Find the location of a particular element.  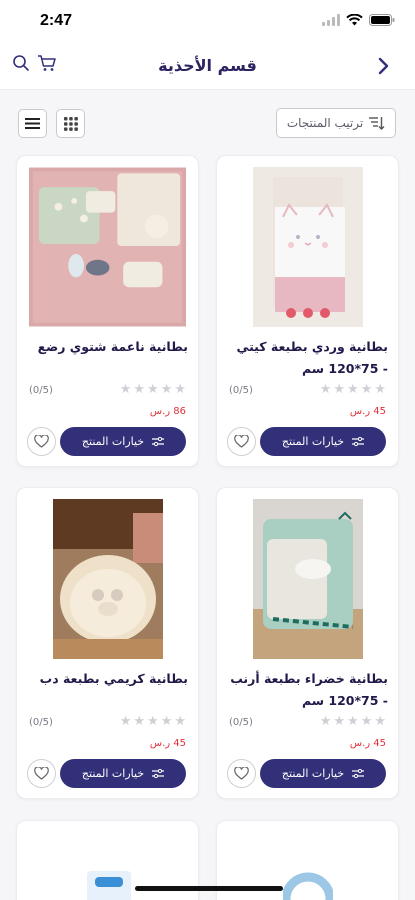

battery-icon is located at coordinates (382, 20).